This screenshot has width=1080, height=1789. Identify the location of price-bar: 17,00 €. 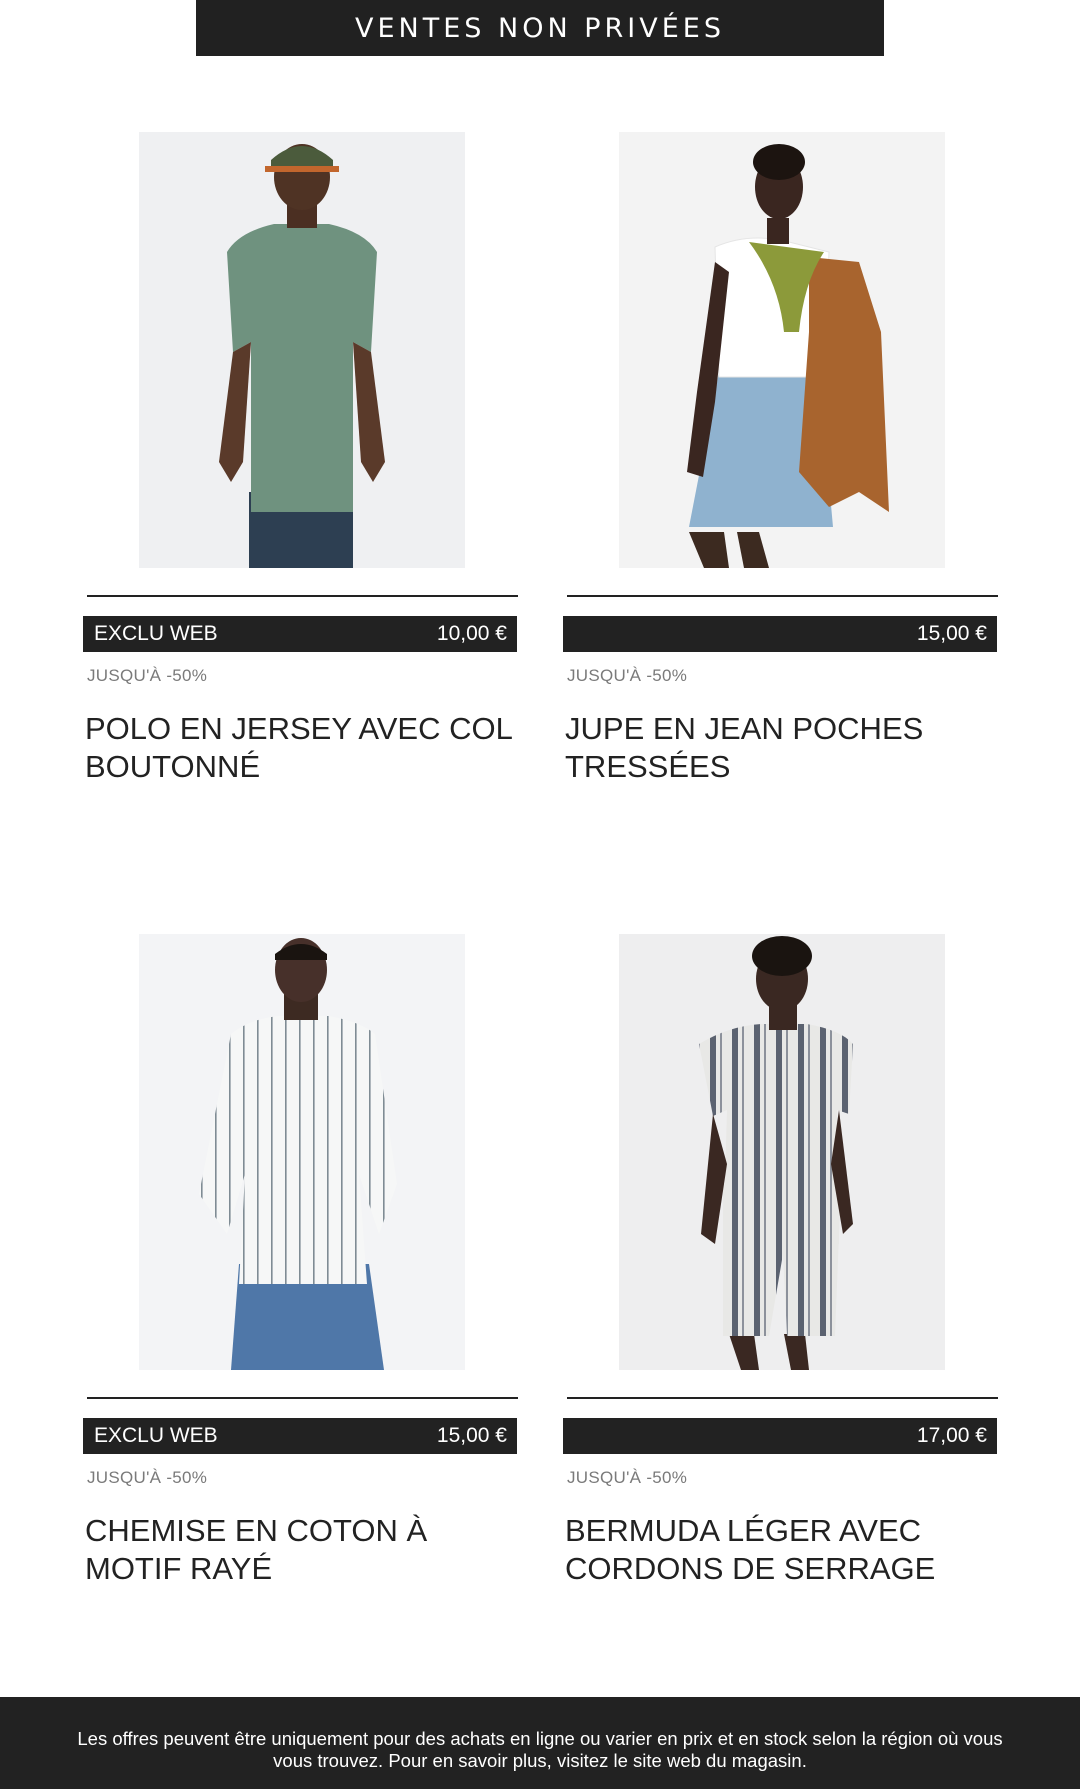
(780, 1436).